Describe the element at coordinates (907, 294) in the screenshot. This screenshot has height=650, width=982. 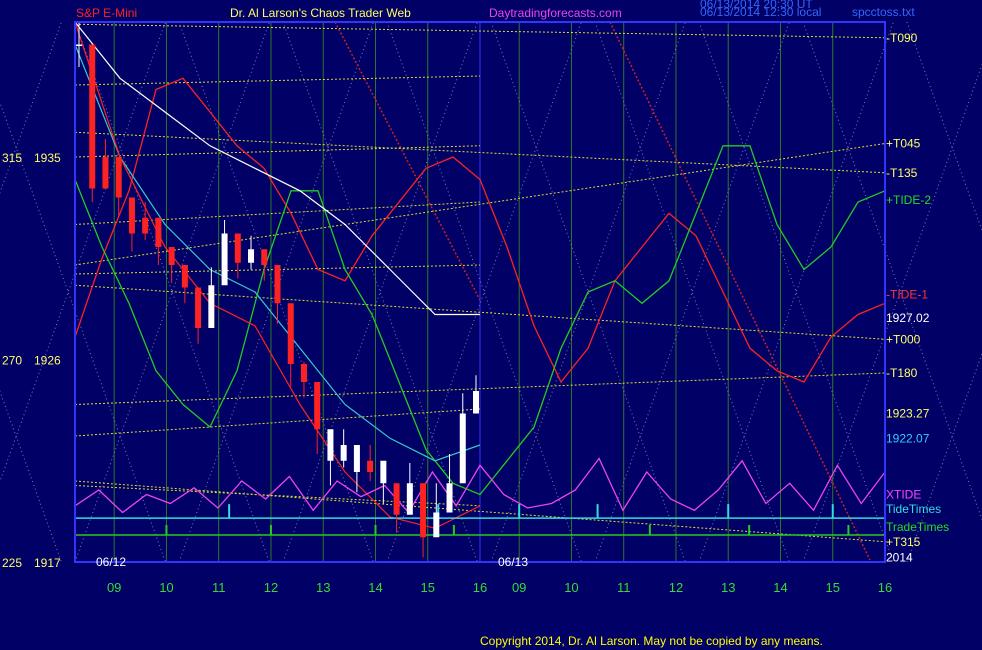
I see `right-series-label: -TIDE-1` at that location.